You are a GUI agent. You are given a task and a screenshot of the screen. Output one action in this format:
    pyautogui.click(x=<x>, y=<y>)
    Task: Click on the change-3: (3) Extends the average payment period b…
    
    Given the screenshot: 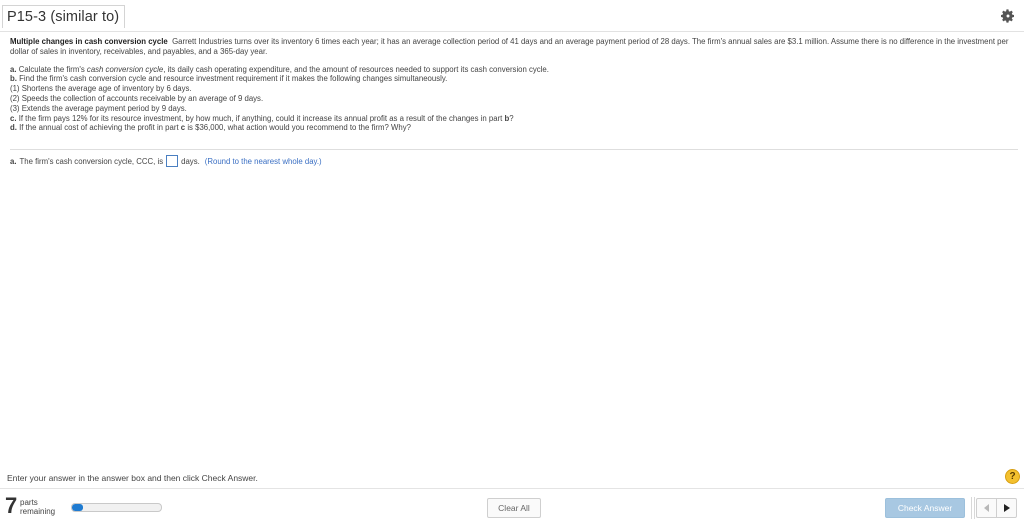 What is the action you would take?
    pyautogui.click(x=98, y=108)
    